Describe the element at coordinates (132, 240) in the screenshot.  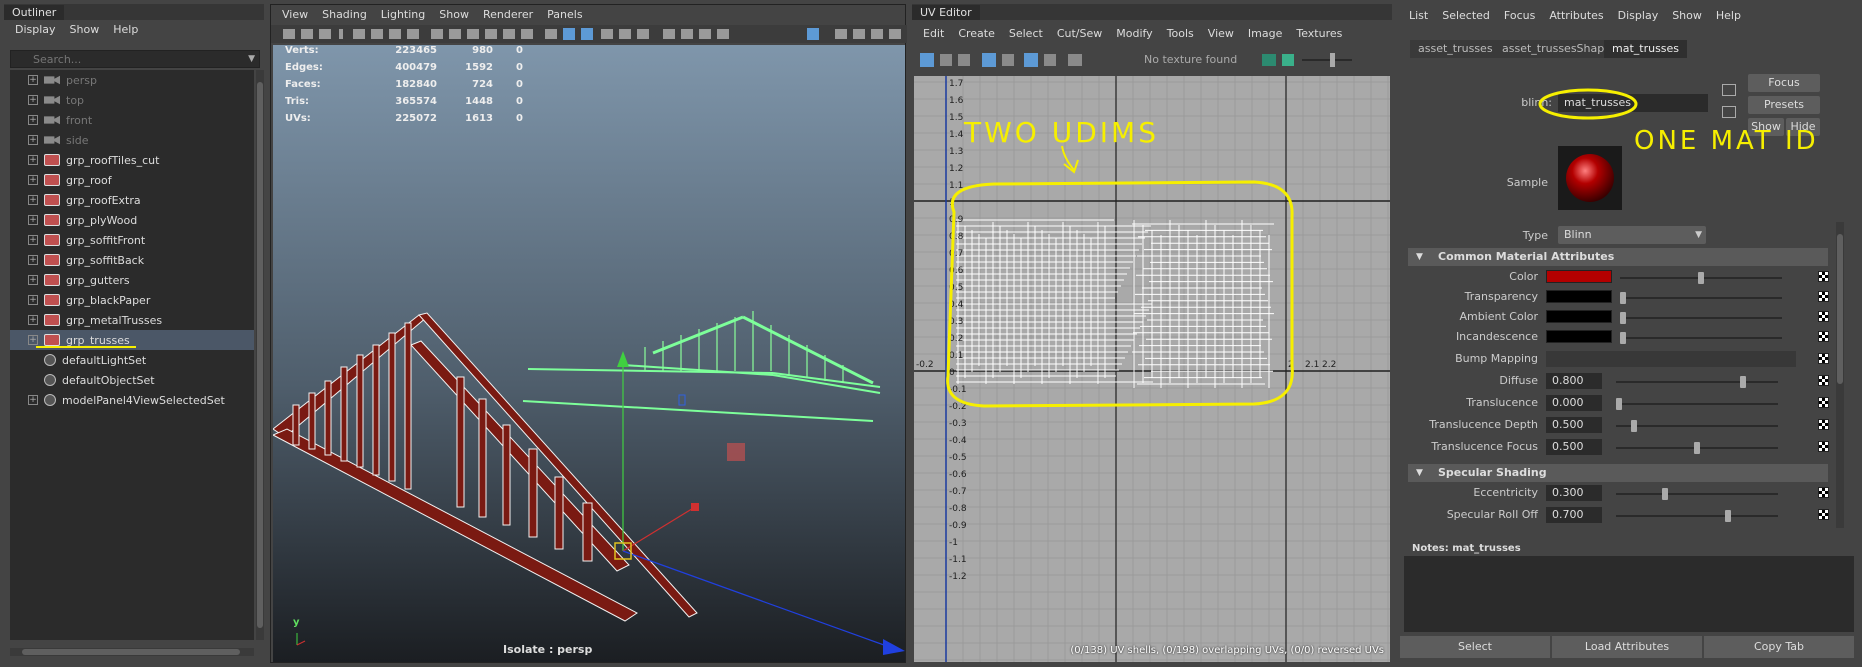
I see `outliner-item: + grp_soffitFront` at that location.